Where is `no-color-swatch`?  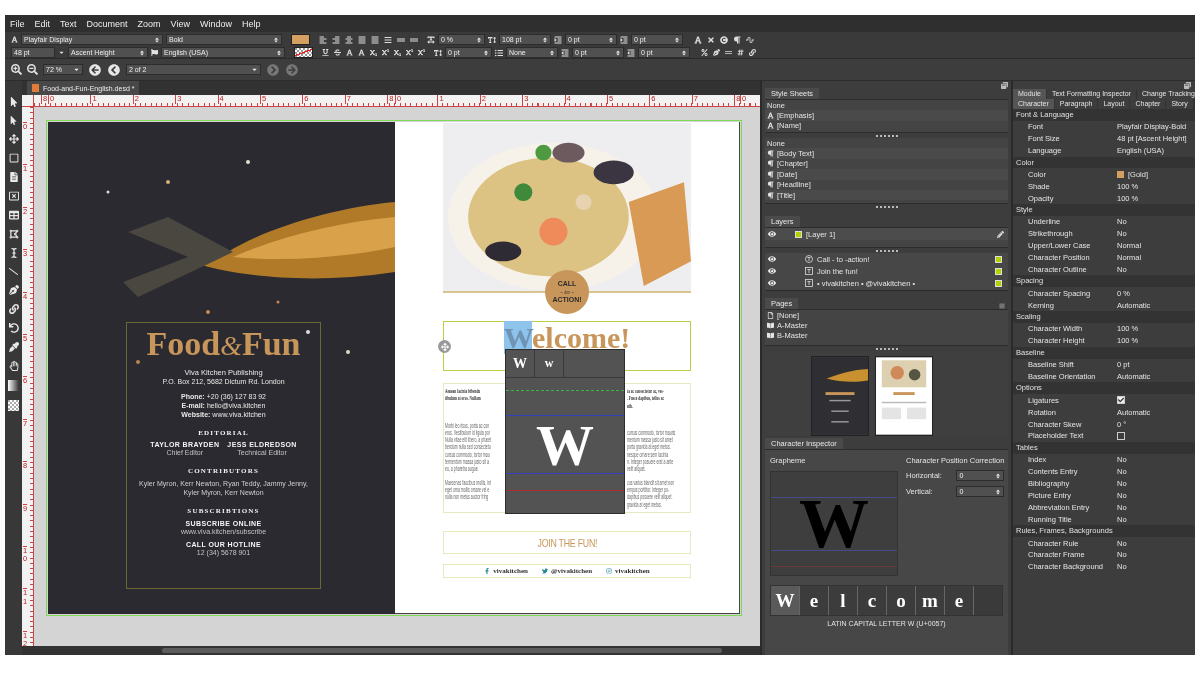
no-color-swatch is located at coordinates (303, 52).